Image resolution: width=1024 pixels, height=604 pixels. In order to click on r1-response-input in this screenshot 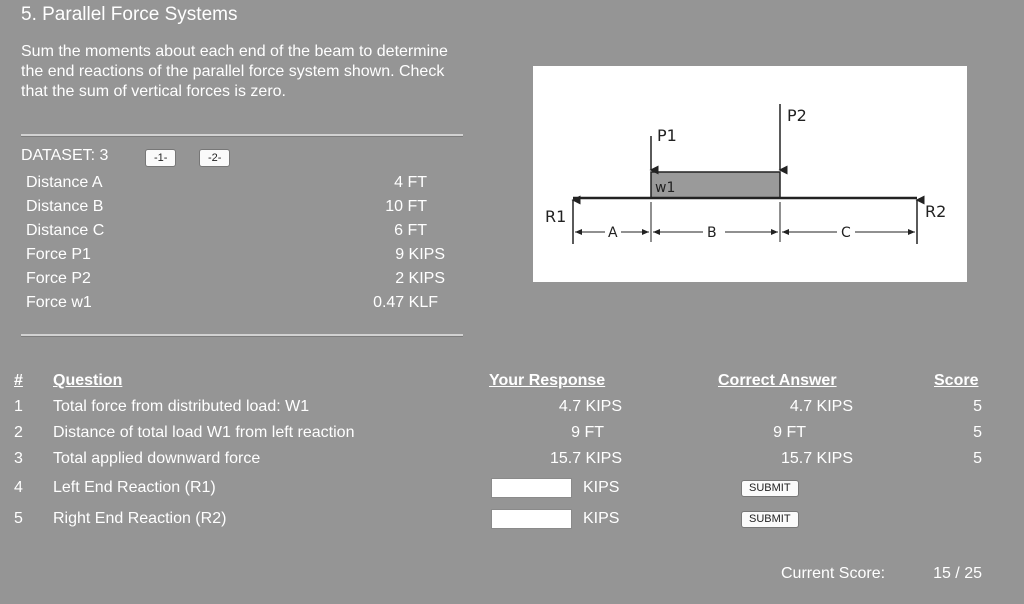, I will do `click(531, 488)`.